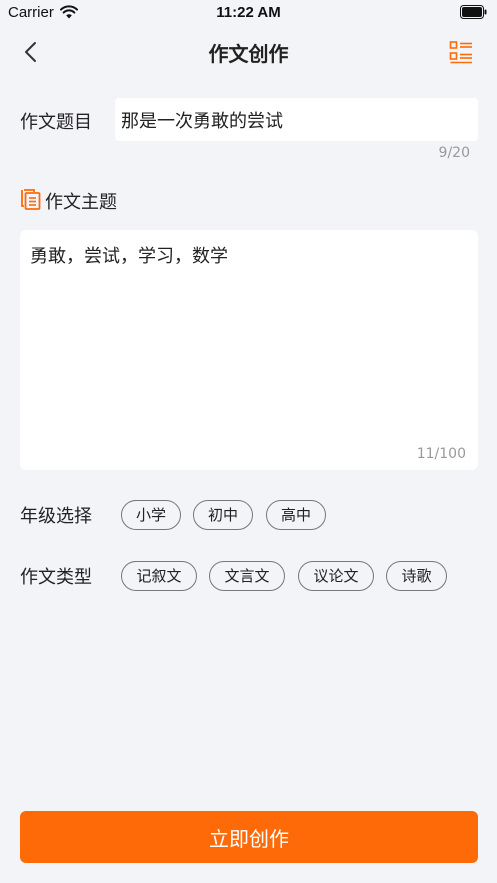  What do you see at coordinates (31, 199) in the screenshot?
I see `document-icon` at bounding box center [31, 199].